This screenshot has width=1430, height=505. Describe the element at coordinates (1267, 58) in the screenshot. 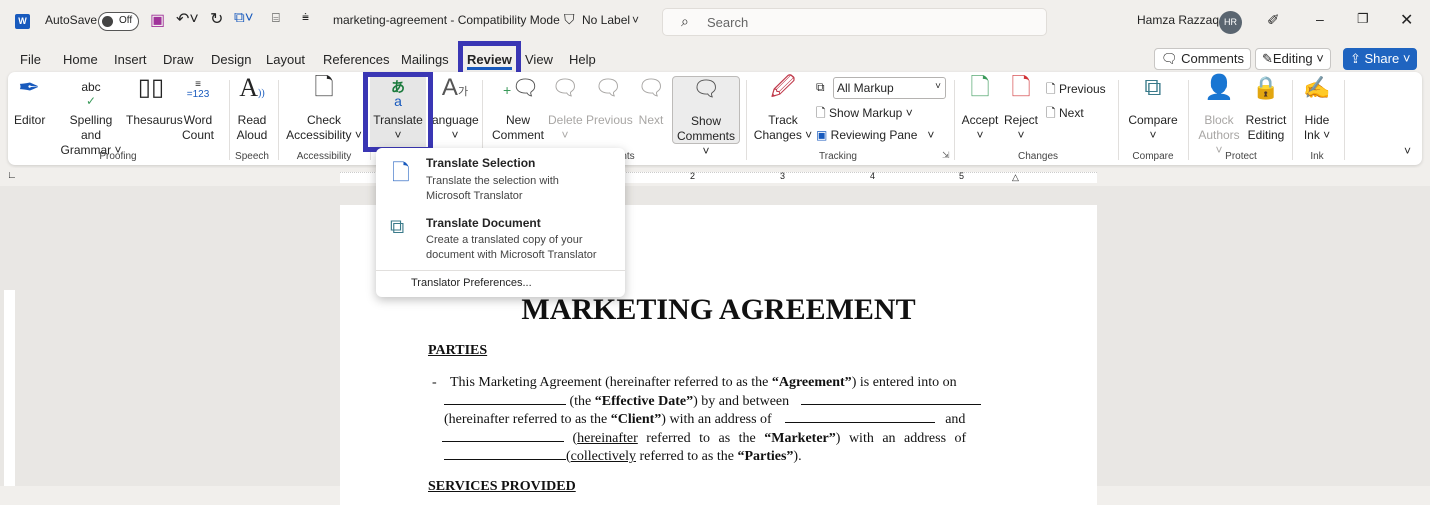

I see `pencil-icon: ✎` at that location.